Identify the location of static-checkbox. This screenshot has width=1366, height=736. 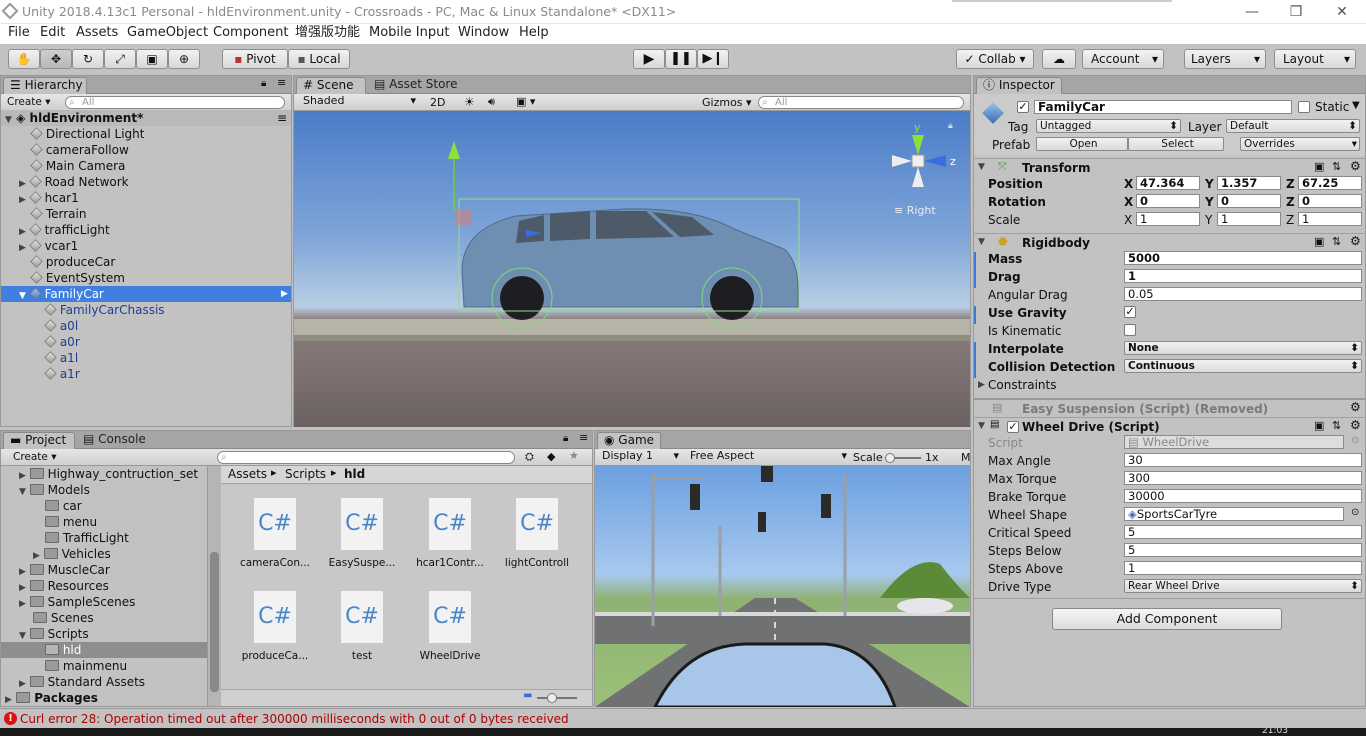
(1304, 107).